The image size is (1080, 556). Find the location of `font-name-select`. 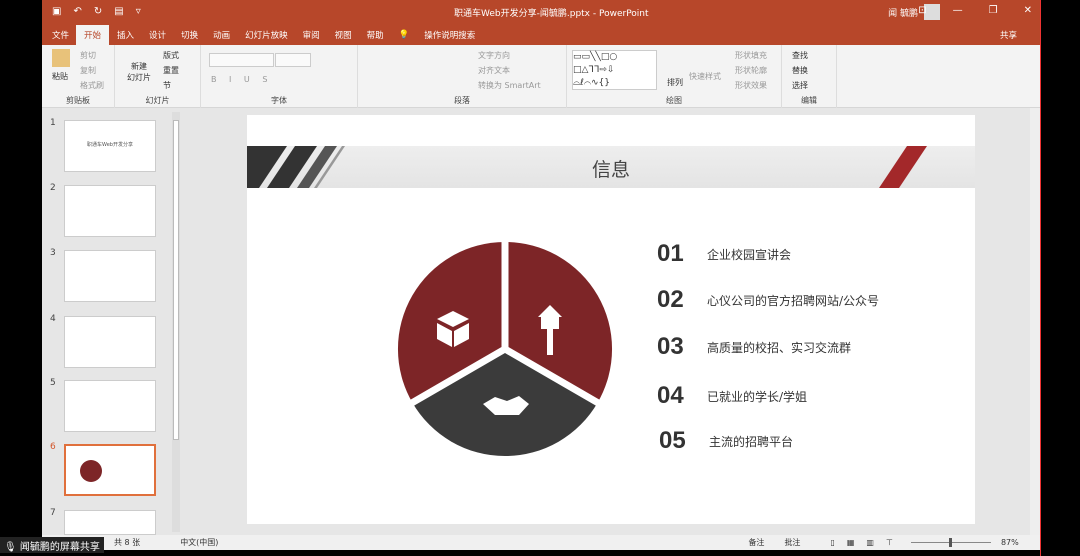

font-name-select is located at coordinates (241, 60).